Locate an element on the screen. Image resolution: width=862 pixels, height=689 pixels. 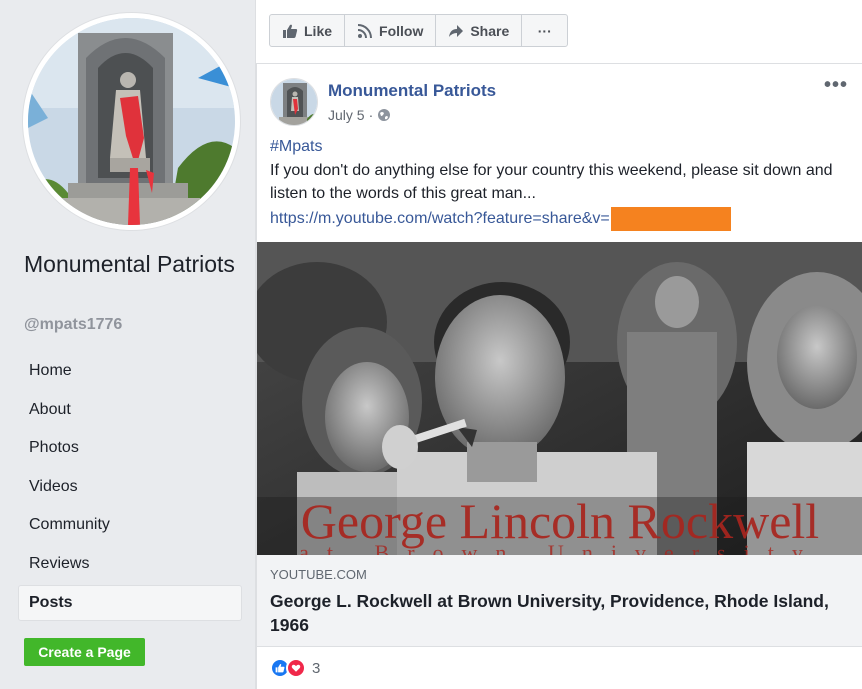
link-domain: YOUTUBE.COM is located at coordinates (318, 574).